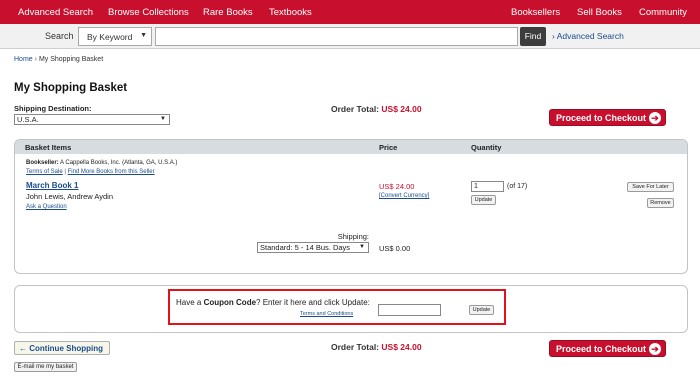 Image resolution: width=700 pixels, height=389 pixels. I want to click on coupon-terms-link: Terms and Conditions, so click(326, 314).